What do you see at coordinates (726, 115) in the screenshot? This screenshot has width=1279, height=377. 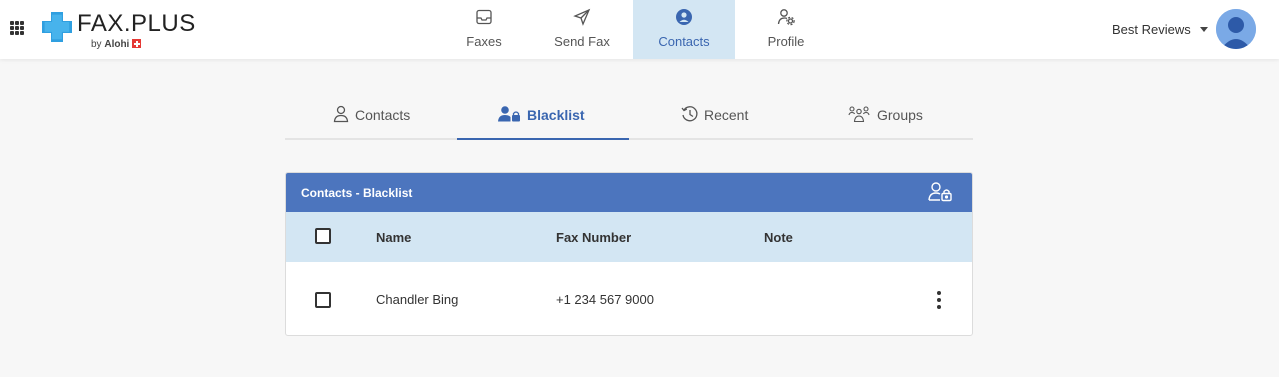 I see `tab-recent-label: Recent` at bounding box center [726, 115].